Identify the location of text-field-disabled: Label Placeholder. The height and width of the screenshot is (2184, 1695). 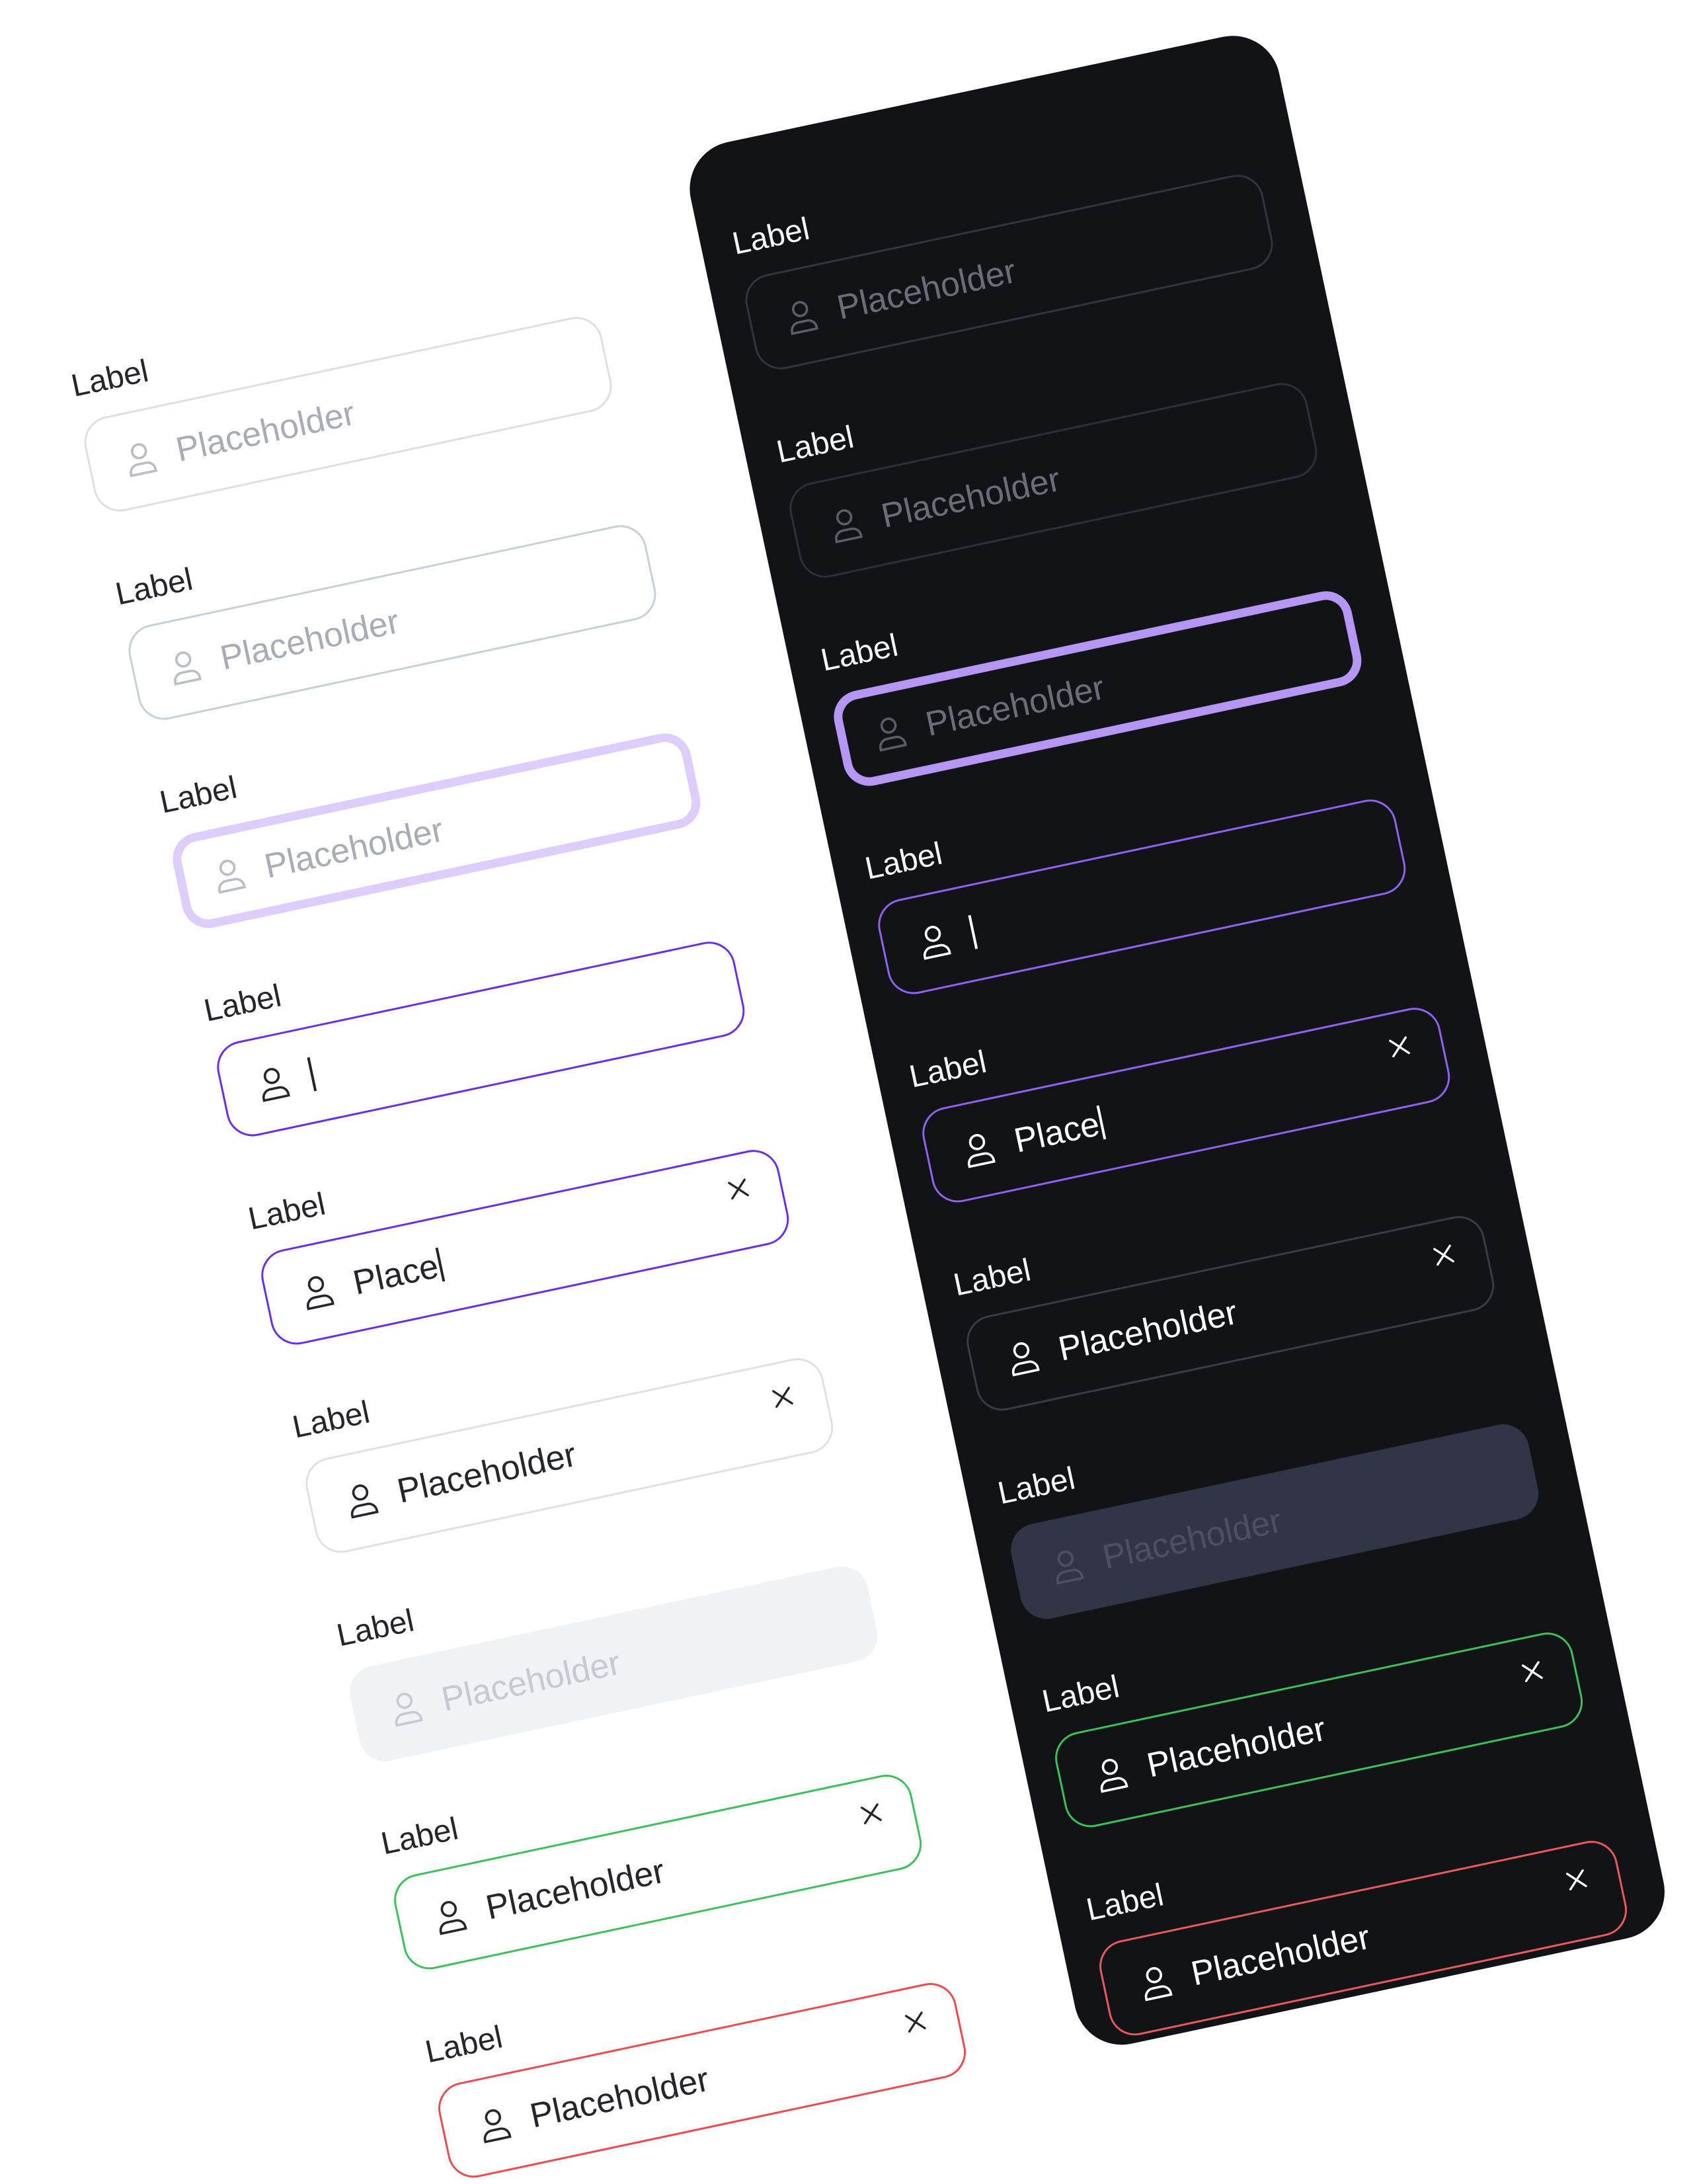
(608, 1637).